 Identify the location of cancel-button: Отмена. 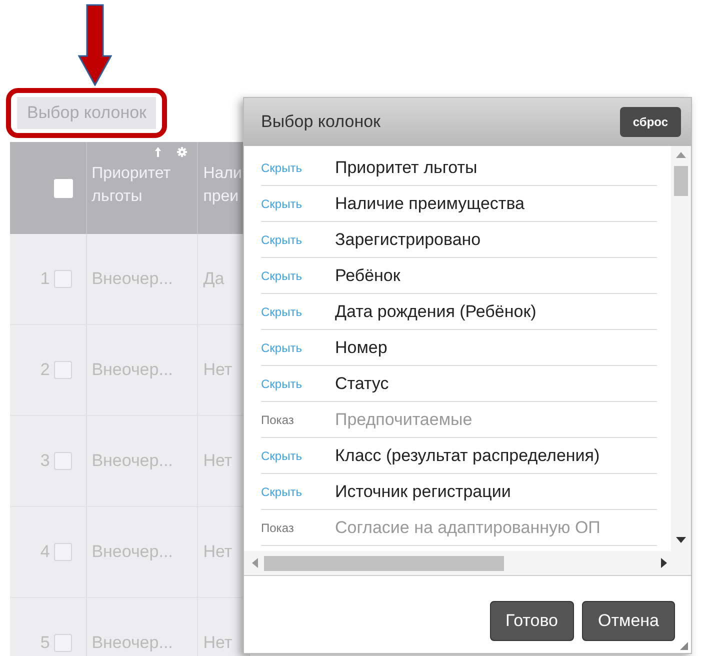
(628, 620).